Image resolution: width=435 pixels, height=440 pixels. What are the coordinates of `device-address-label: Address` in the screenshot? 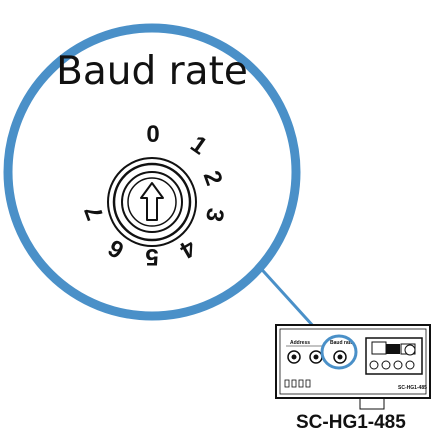 It's located at (300, 343).